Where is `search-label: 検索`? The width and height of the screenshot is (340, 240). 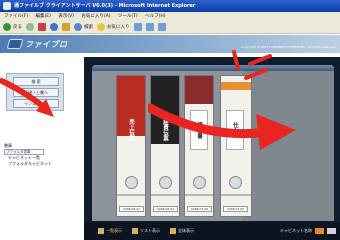 search-label: 検索 is located at coordinates (88, 27).